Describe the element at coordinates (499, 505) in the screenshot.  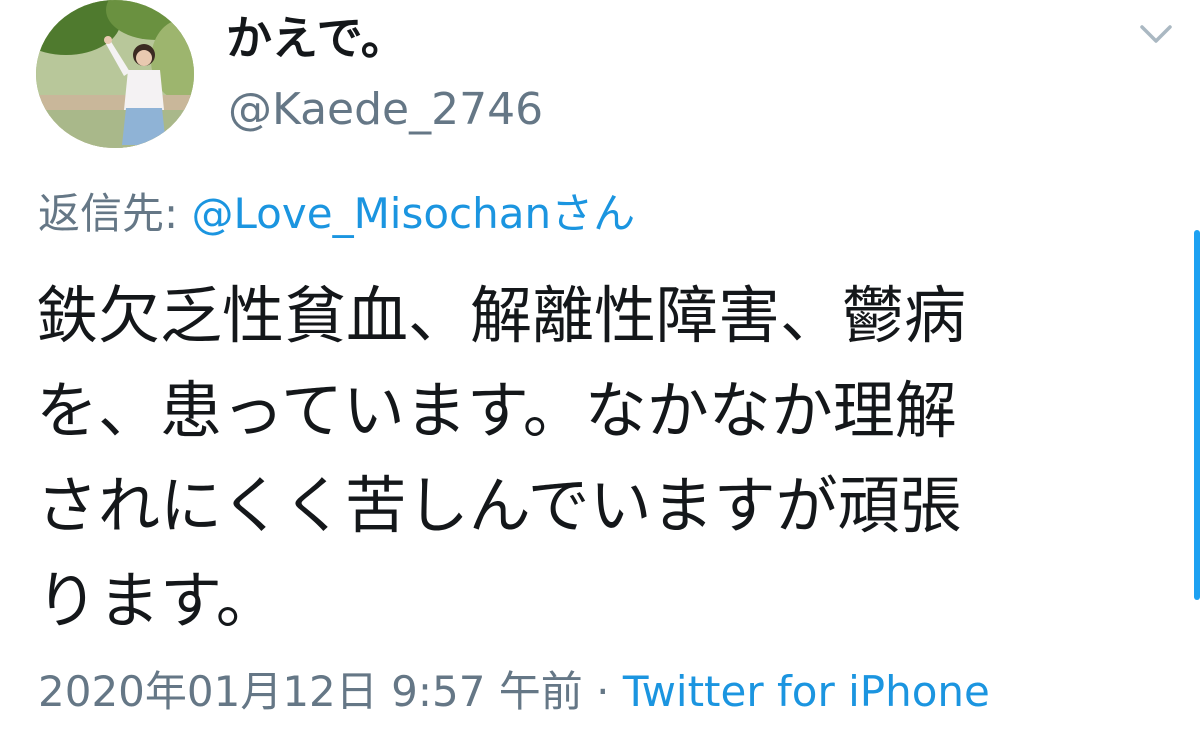
I see `tweet-text-line: されにくく苦しんでいますが頑張` at that location.